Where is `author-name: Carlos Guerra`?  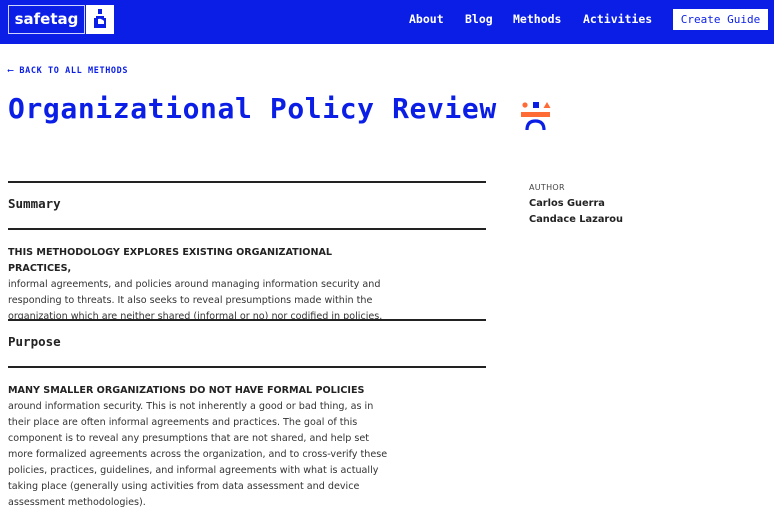
author-name: Carlos Guerra is located at coordinates (567, 203).